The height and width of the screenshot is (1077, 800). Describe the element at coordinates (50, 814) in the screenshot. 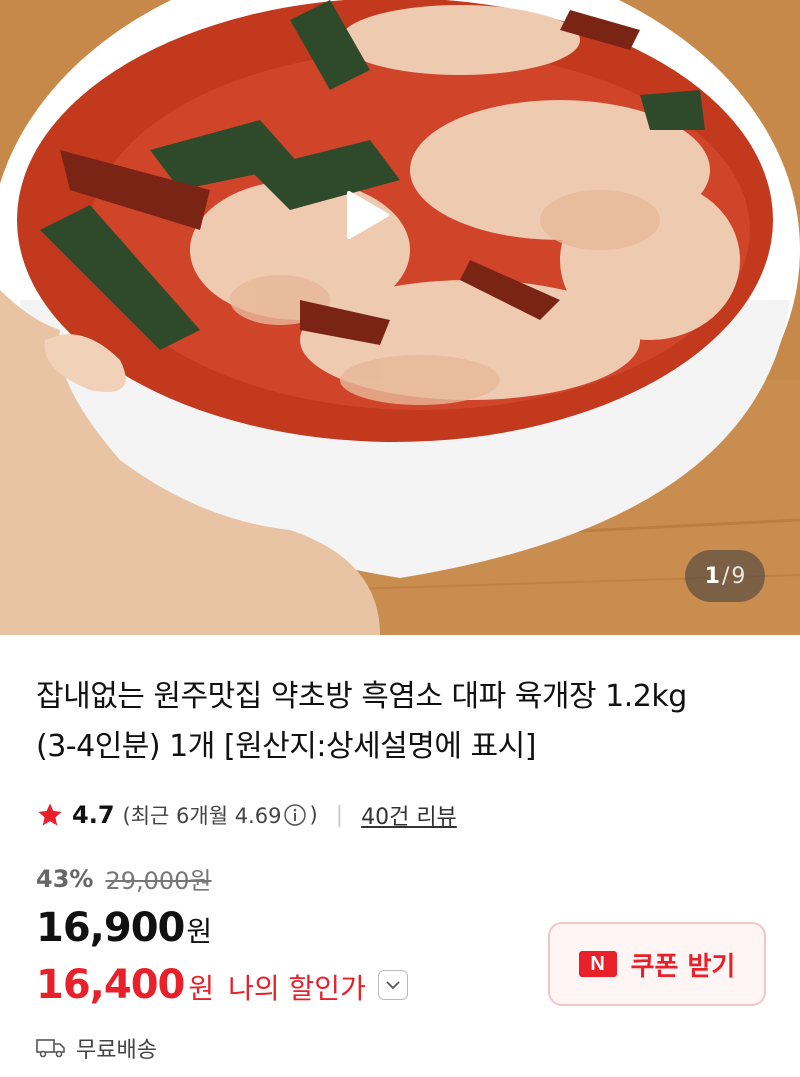

I see `star-icon` at that location.